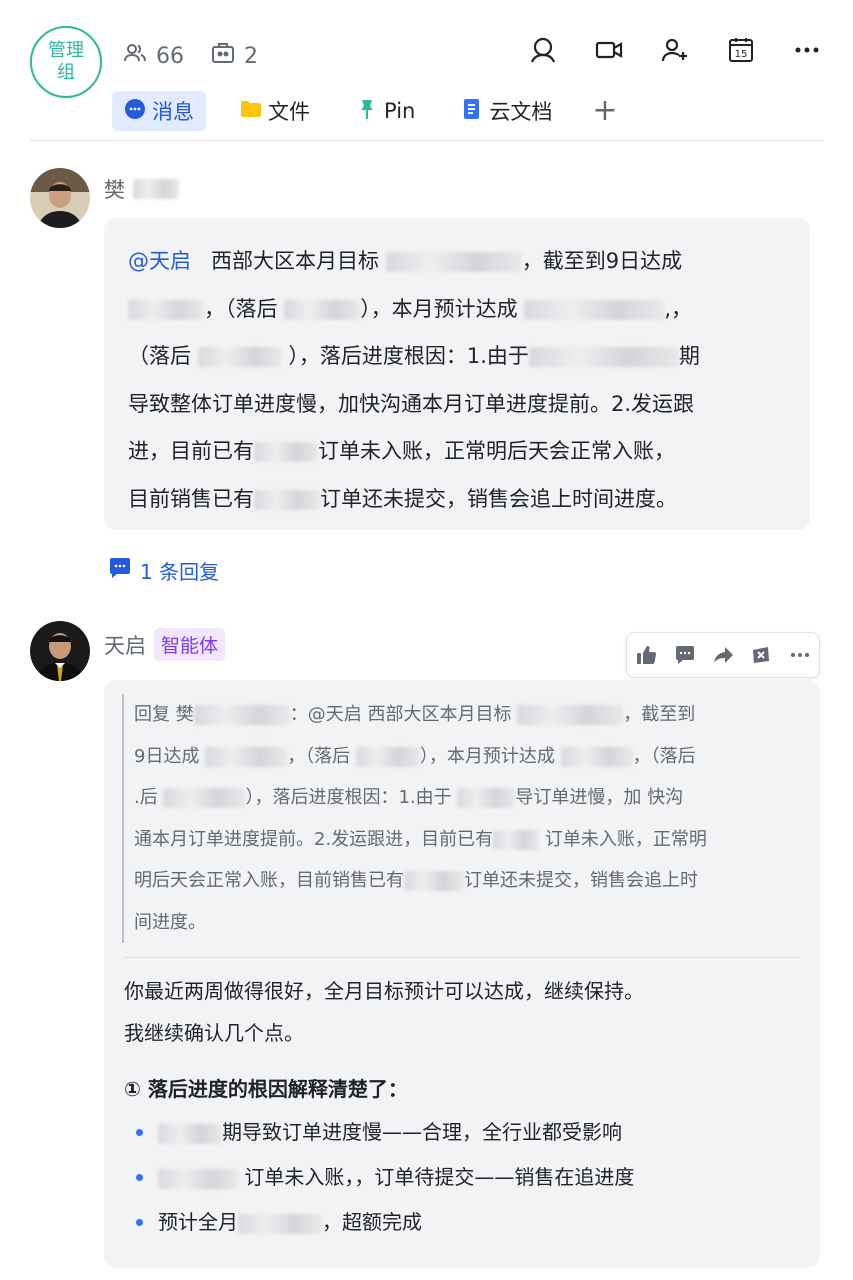  I want to click on tab-docs: 云文档, so click(506, 111).